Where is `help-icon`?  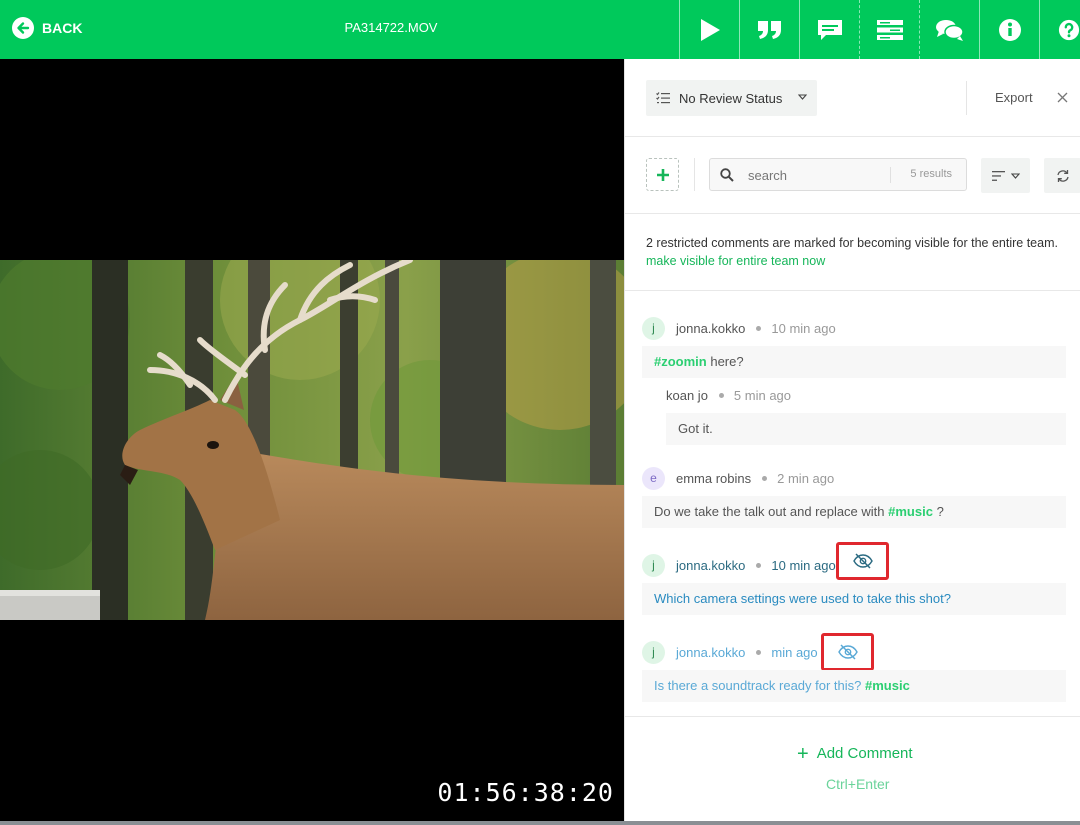
help-icon is located at coordinates (1069, 29).